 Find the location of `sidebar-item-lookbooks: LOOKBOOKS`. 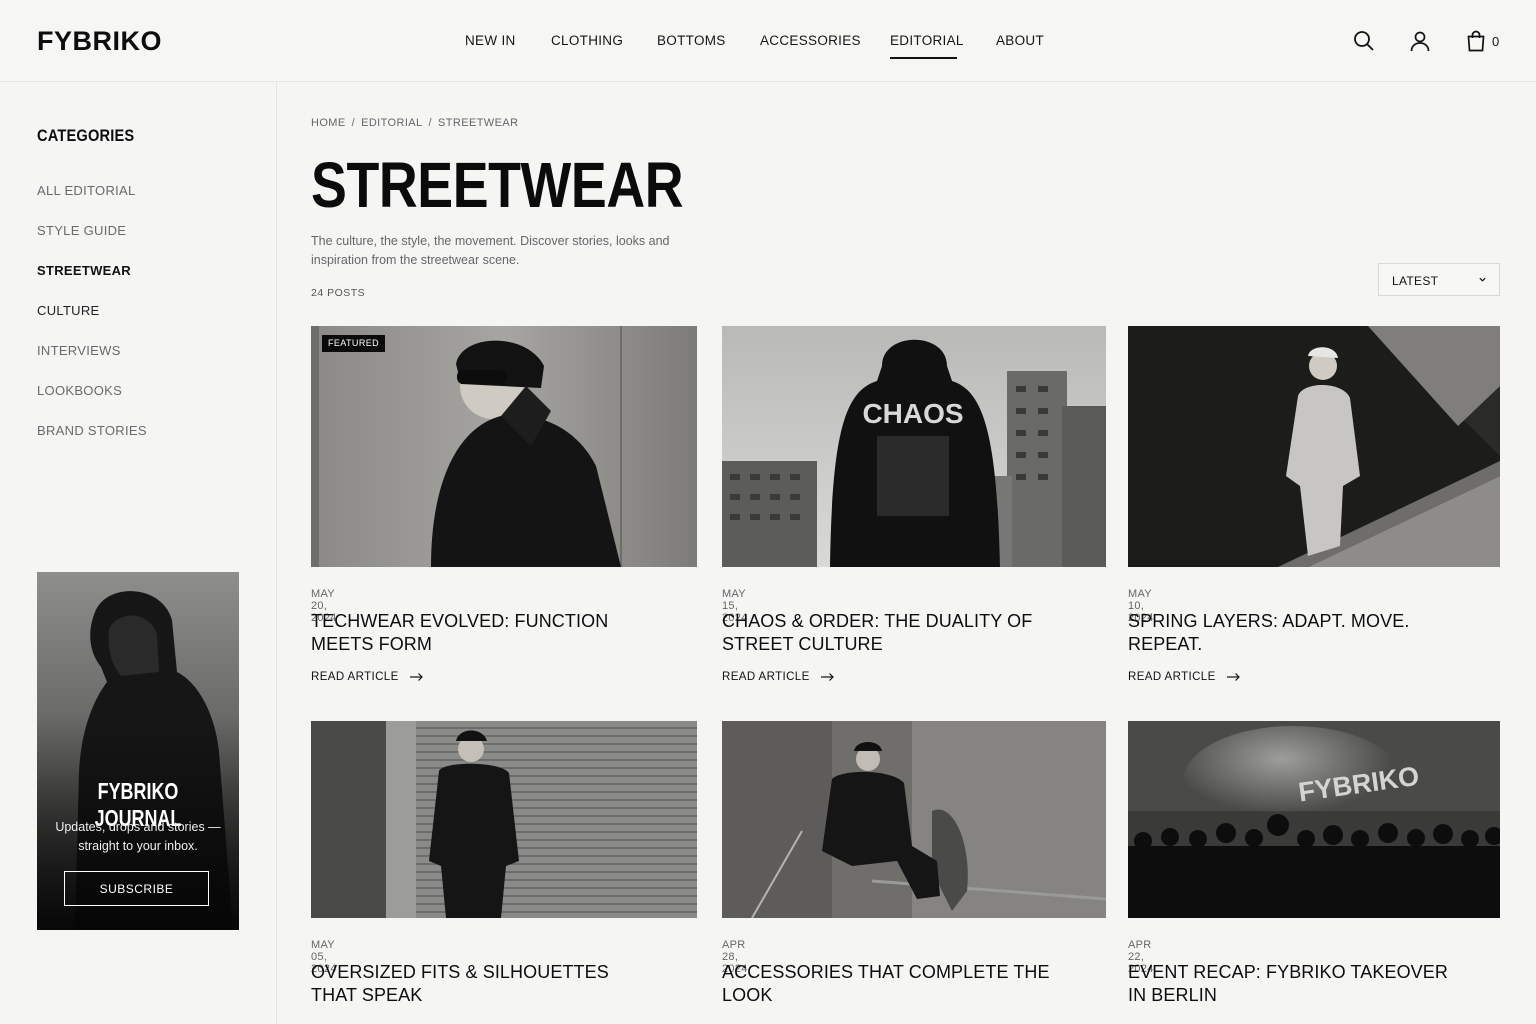

sidebar-item-lookbooks: LOOKBOOKS is located at coordinates (79, 390).